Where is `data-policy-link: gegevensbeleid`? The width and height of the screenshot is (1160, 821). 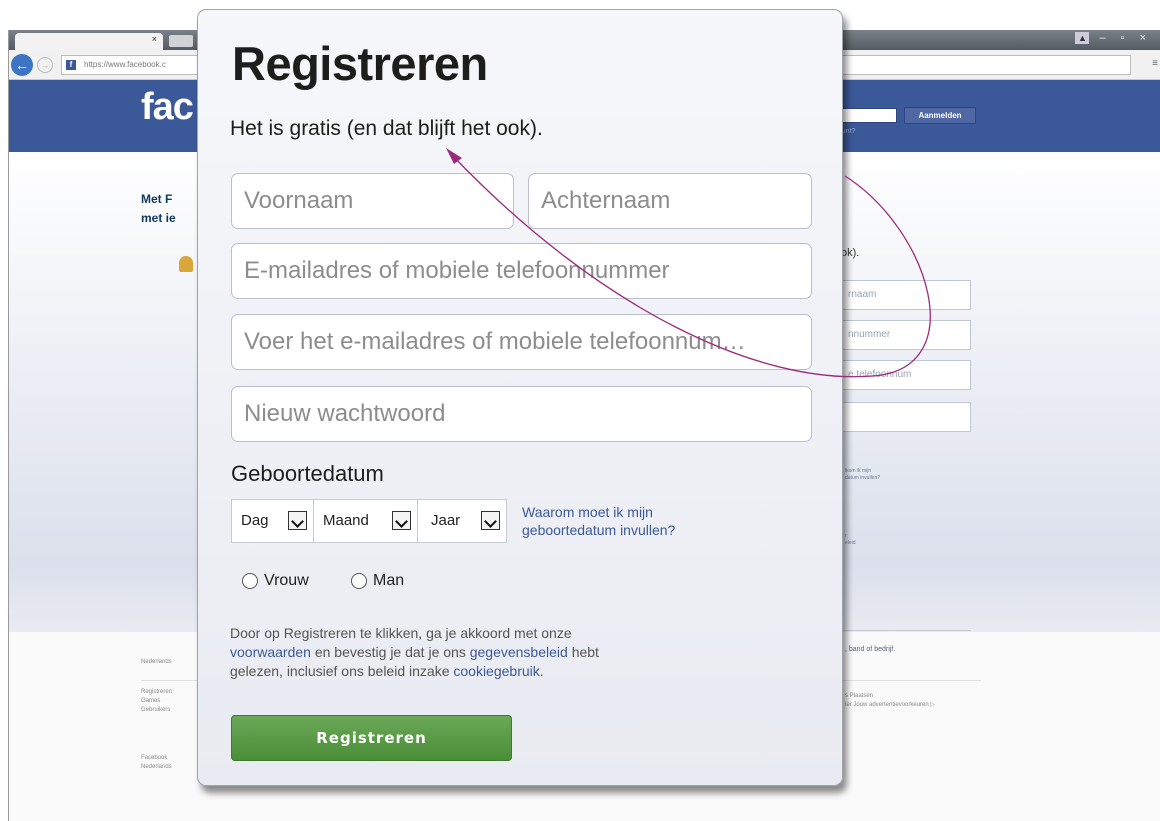 data-policy-link: gegevensbeleid is located at coordinates (519, 652).